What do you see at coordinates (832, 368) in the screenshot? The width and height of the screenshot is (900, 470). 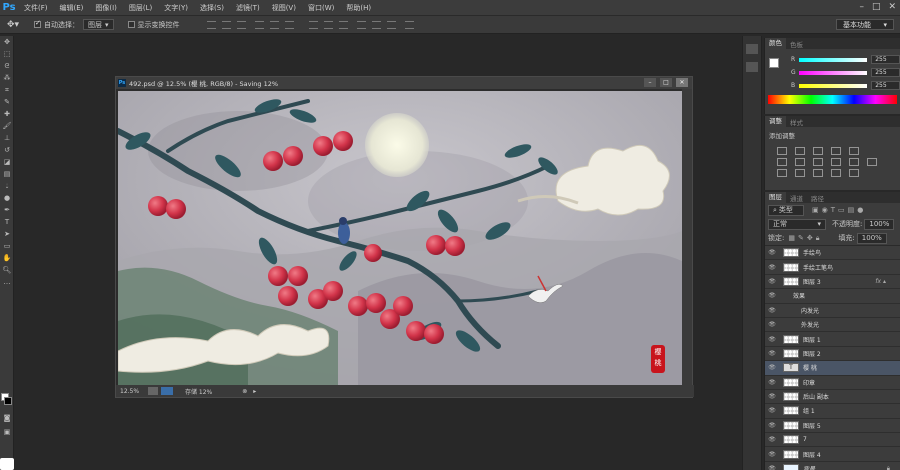 I see `layer-row: 👁︎ T 樱 桃` at bounding box center [832, 368].